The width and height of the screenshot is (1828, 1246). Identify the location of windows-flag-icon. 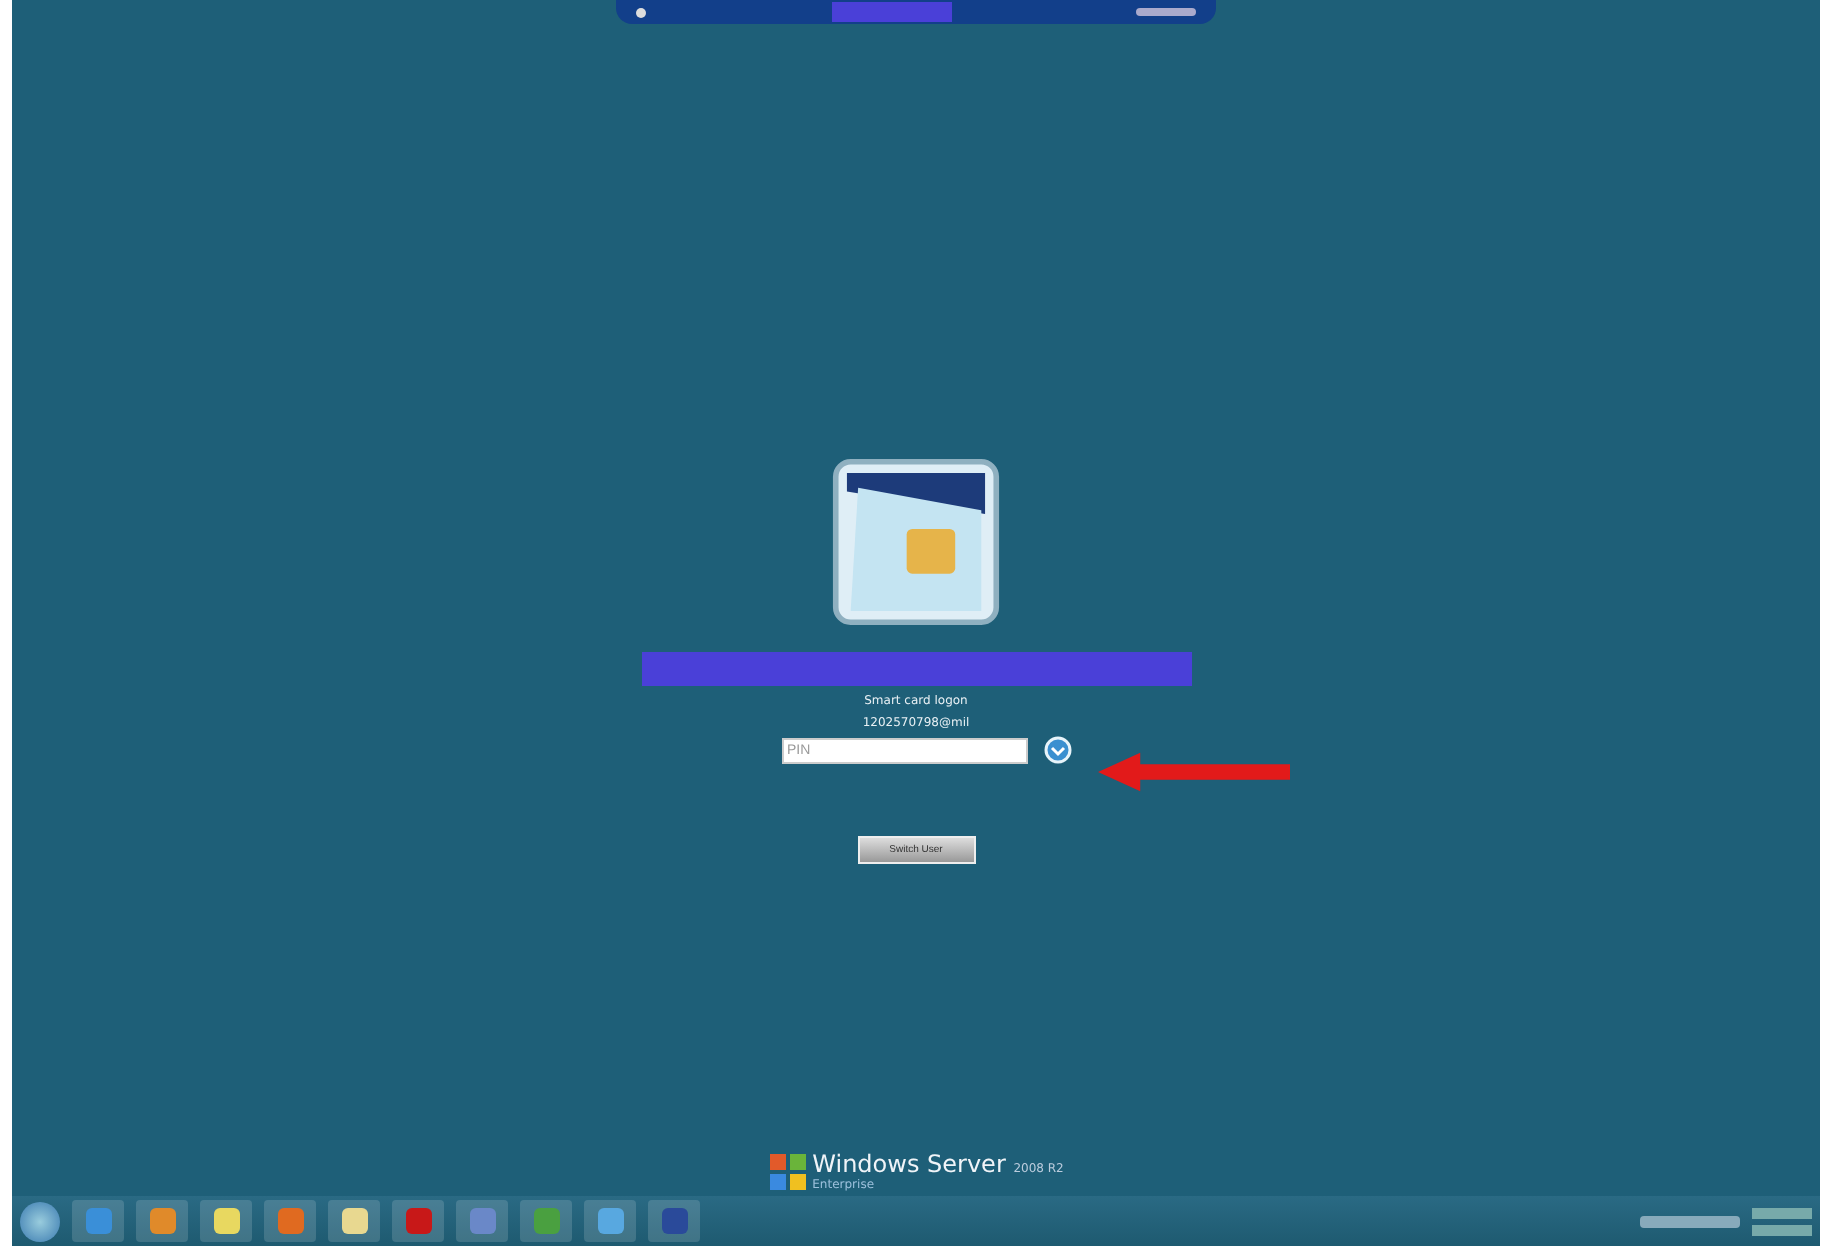
(788, 1172).